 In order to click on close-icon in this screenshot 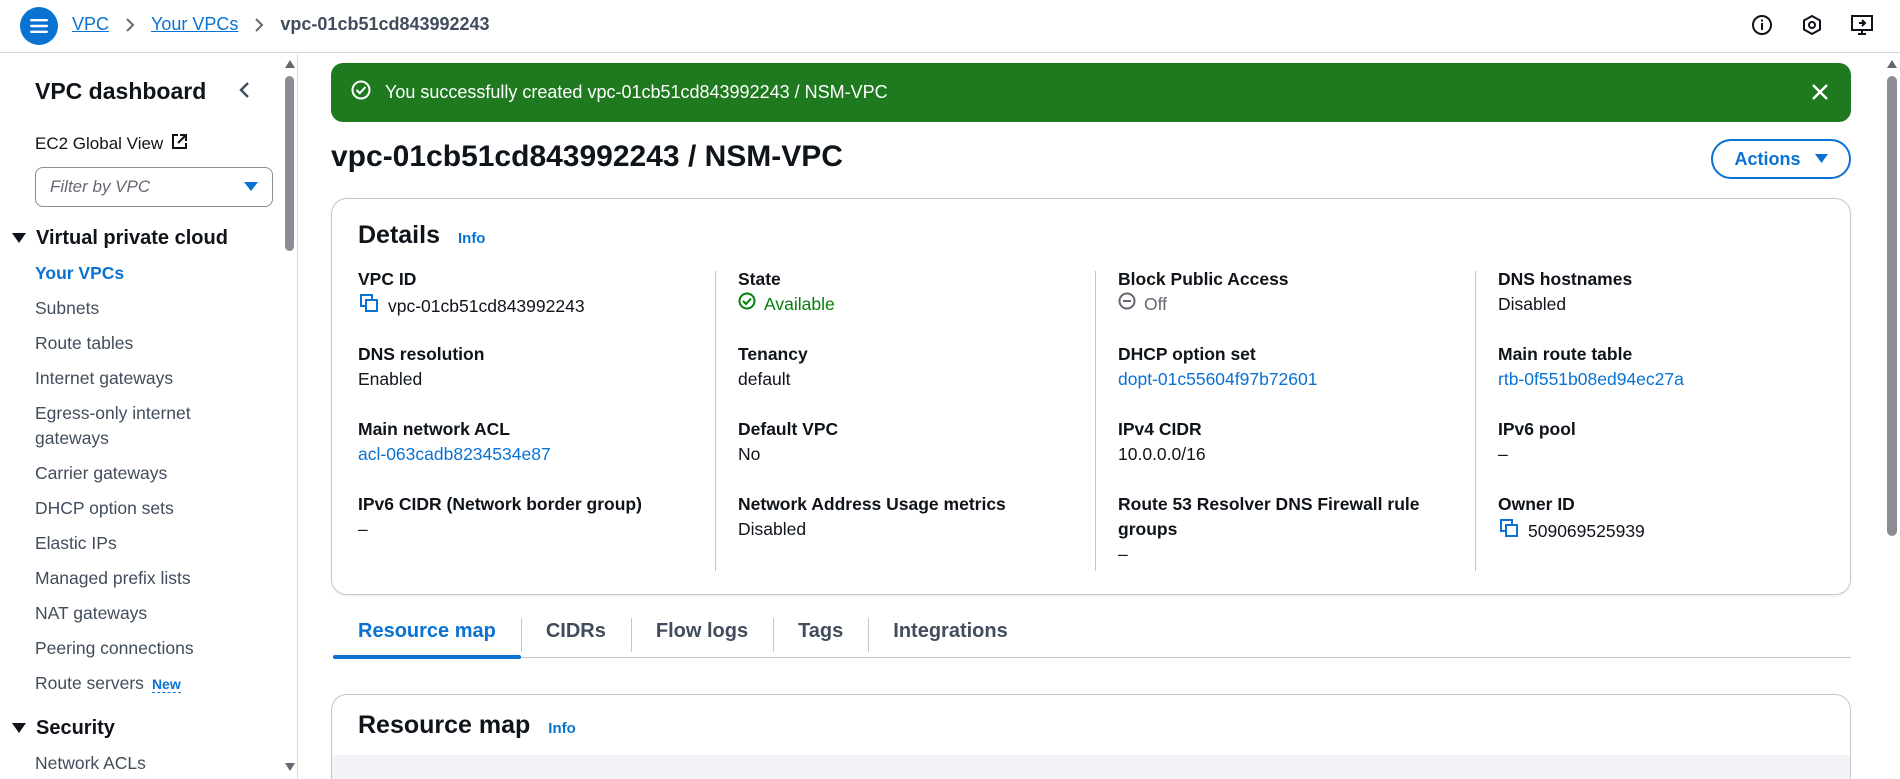, I will do `click(1820, 92)`.